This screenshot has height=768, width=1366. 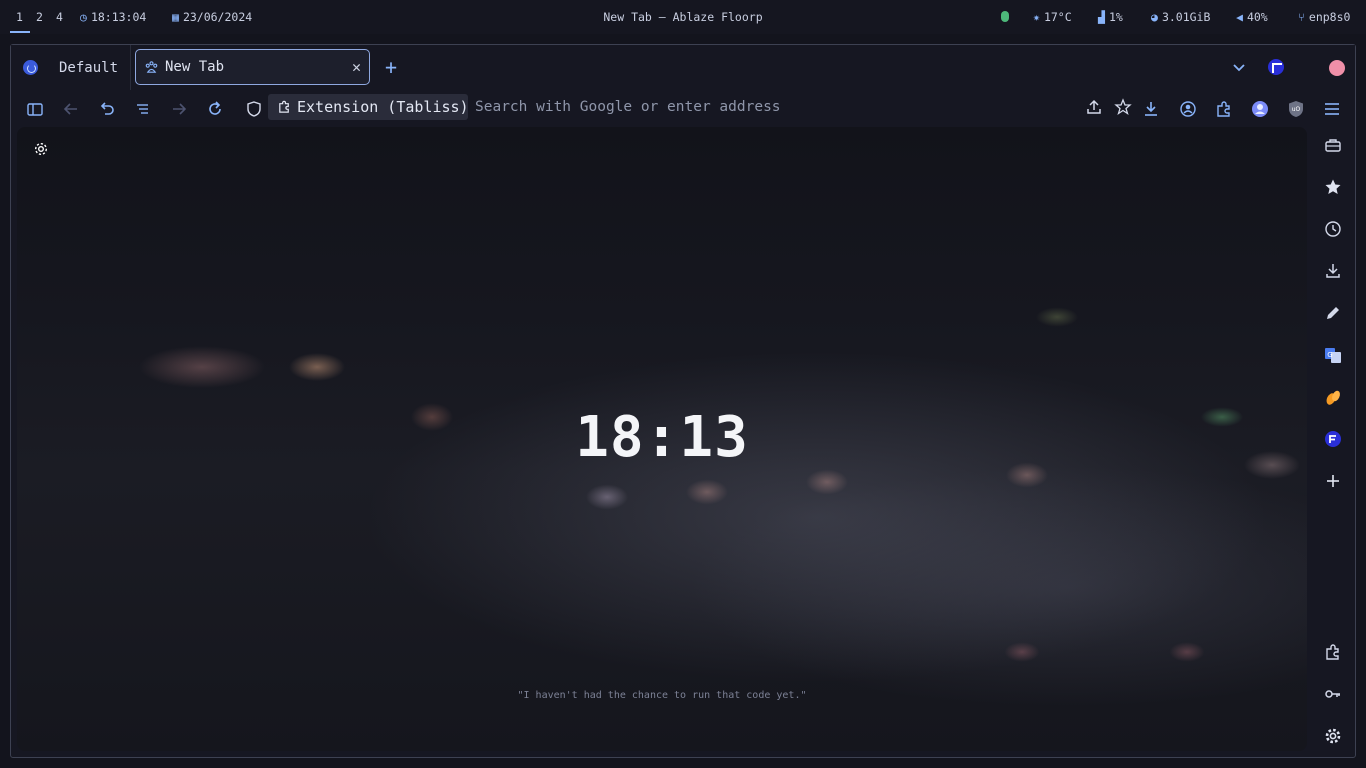 What do you see at coordinates (1337, 68) in the screenshot?
I see `profile-avatar` at bounding box center [1337, 68].